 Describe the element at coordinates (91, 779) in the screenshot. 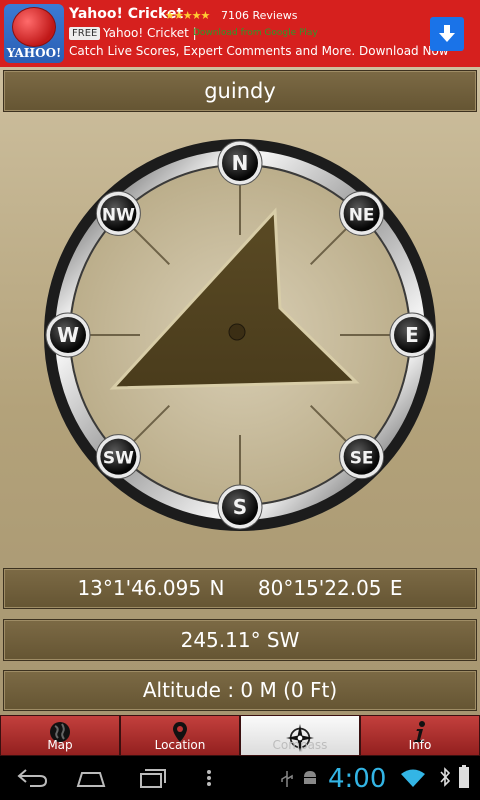

I see `home-icon` at that location.